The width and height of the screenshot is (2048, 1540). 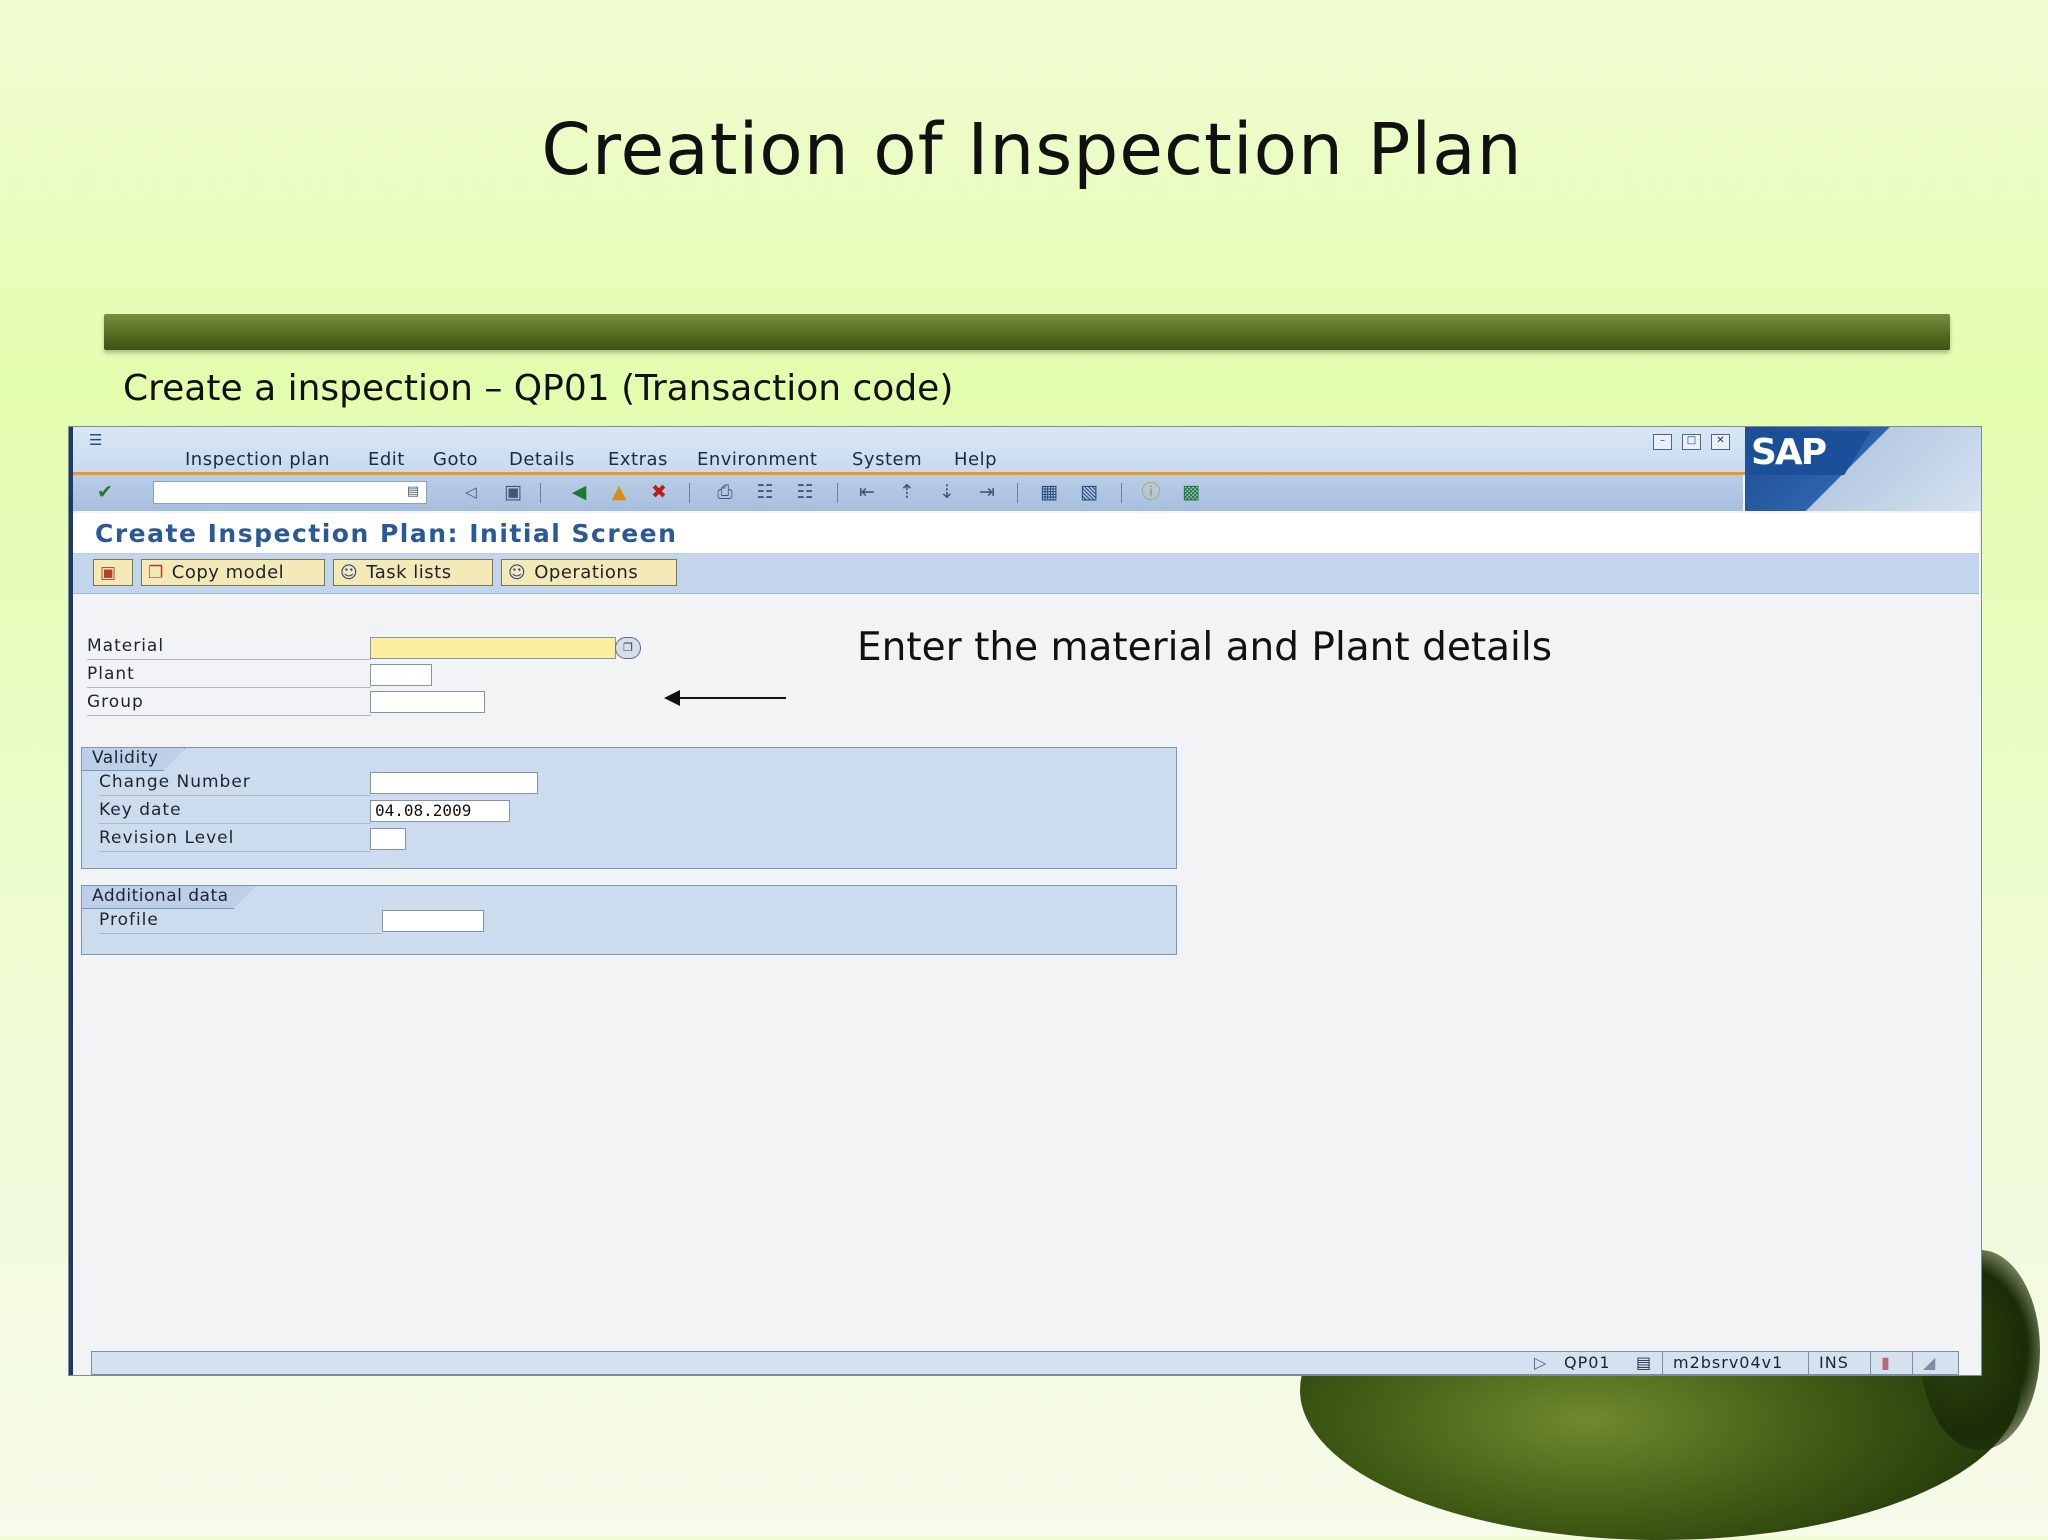 What do you see at coordinates (1890, 1363) in the screenshot?
I see `status-lock-icon: ▮` at bounding box center [1890, 1363].